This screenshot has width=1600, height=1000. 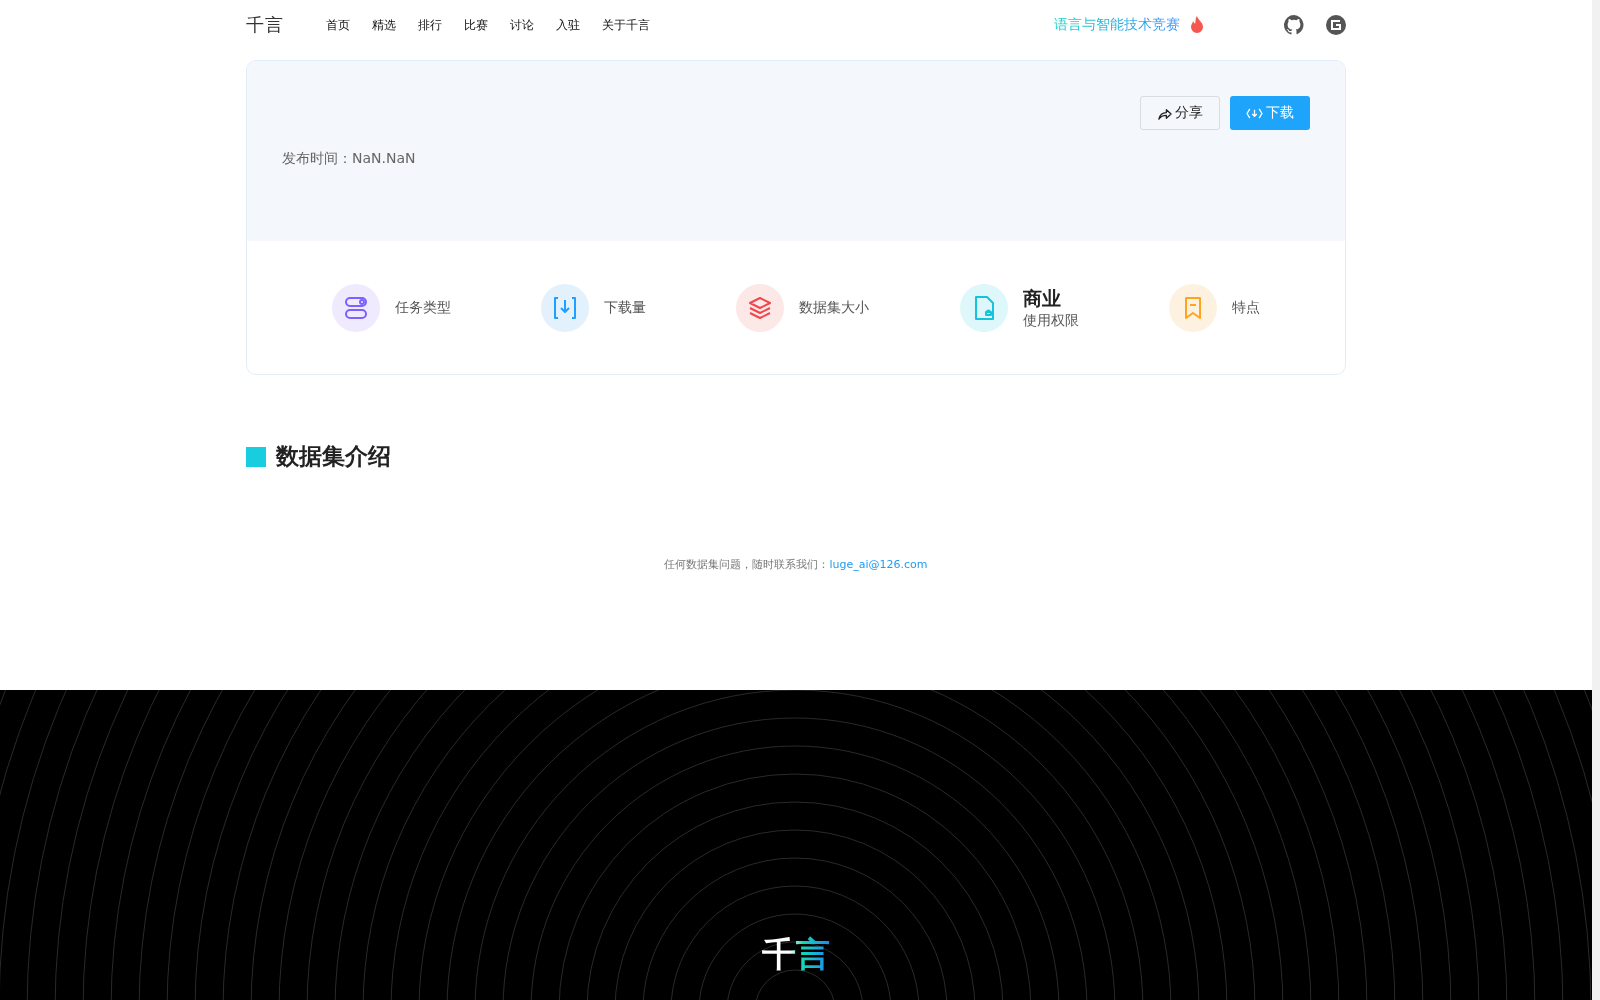 I want to click on g-logo-icon, so click(x=1336, y=25).